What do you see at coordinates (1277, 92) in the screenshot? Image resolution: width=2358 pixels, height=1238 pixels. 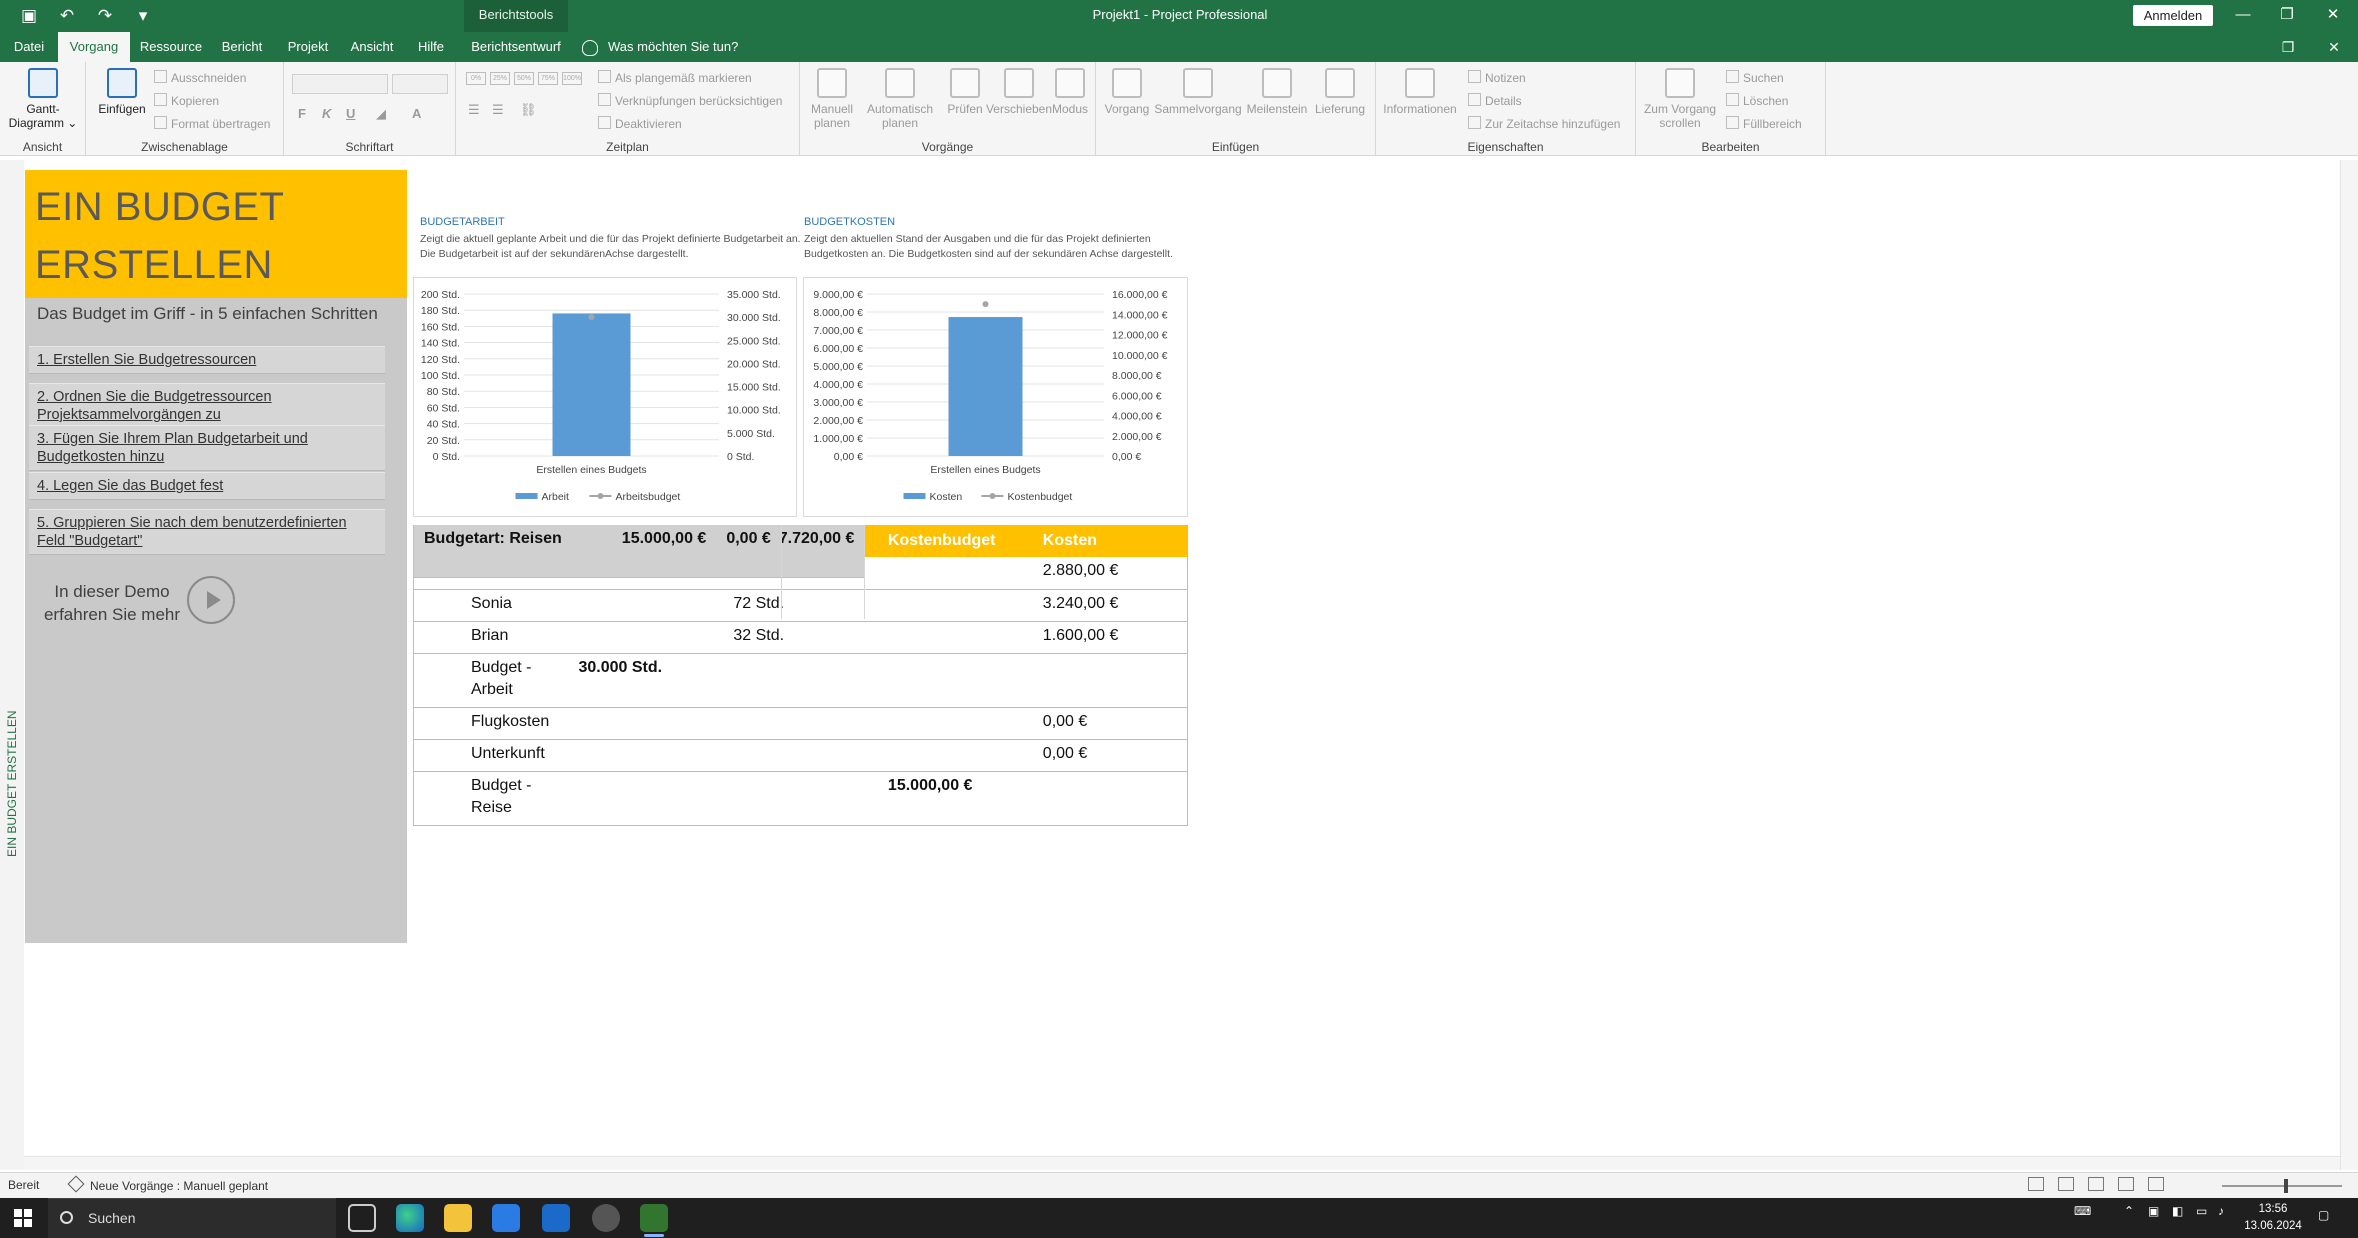 I see `milestone-button: Meilenstein` at bounding box center [1277, 92].